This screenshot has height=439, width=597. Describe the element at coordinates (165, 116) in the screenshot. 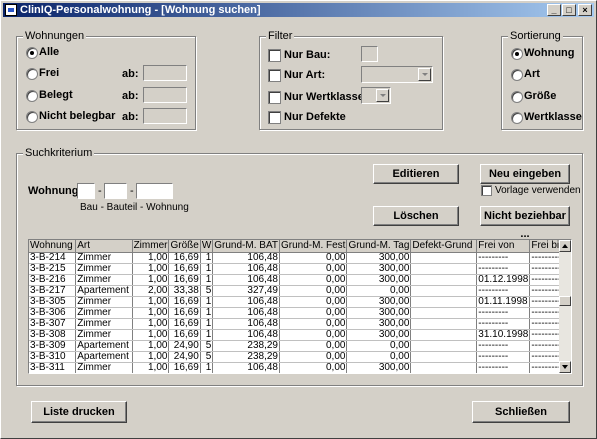

I see `nicht-belegbar-ab-date-field` at that location.